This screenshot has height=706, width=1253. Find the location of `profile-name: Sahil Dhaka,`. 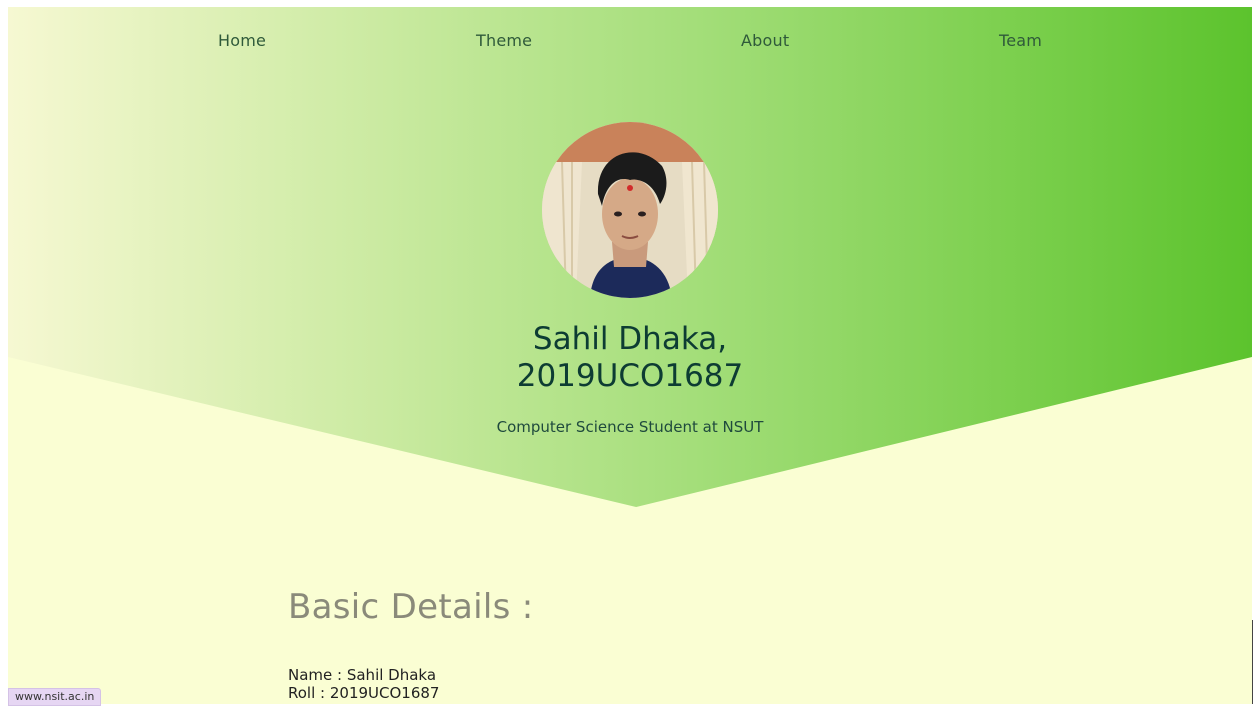

profile-name: Sahil Dhaka, is located at coordinates (630, 339).